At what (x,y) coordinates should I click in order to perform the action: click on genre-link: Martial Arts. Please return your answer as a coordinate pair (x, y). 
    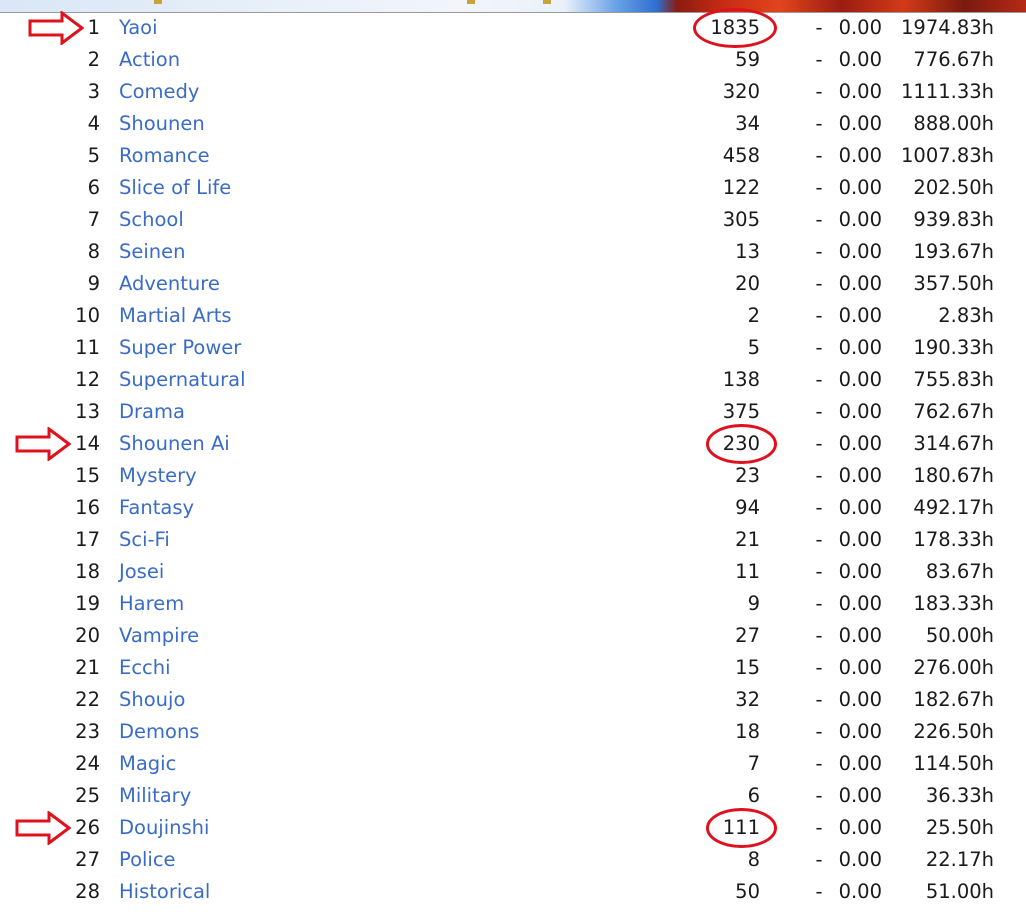
    Looking at the image, I should click on (175, 316).